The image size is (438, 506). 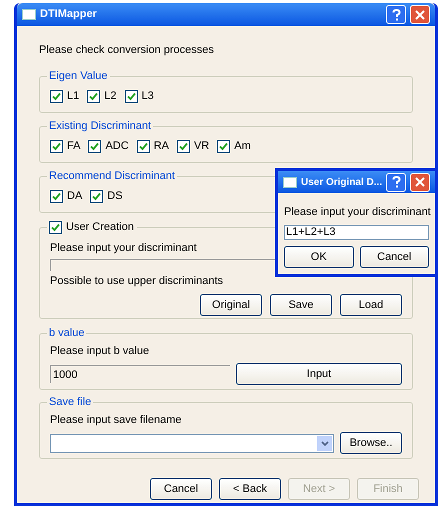 I want to click on button: Save, so click(x=301, y=305).